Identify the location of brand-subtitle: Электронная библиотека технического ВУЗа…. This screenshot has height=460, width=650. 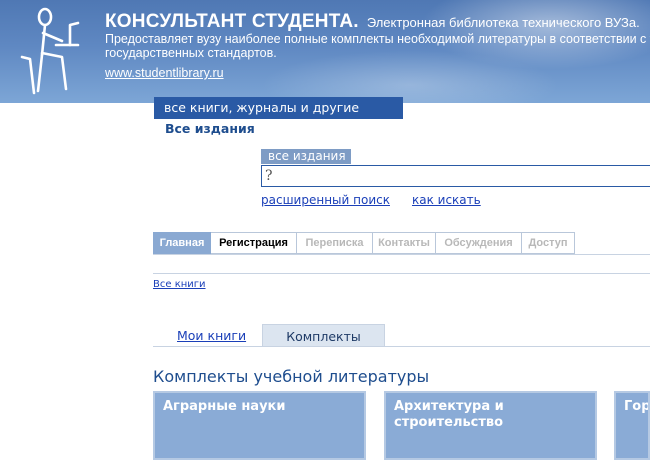
(503, 22).